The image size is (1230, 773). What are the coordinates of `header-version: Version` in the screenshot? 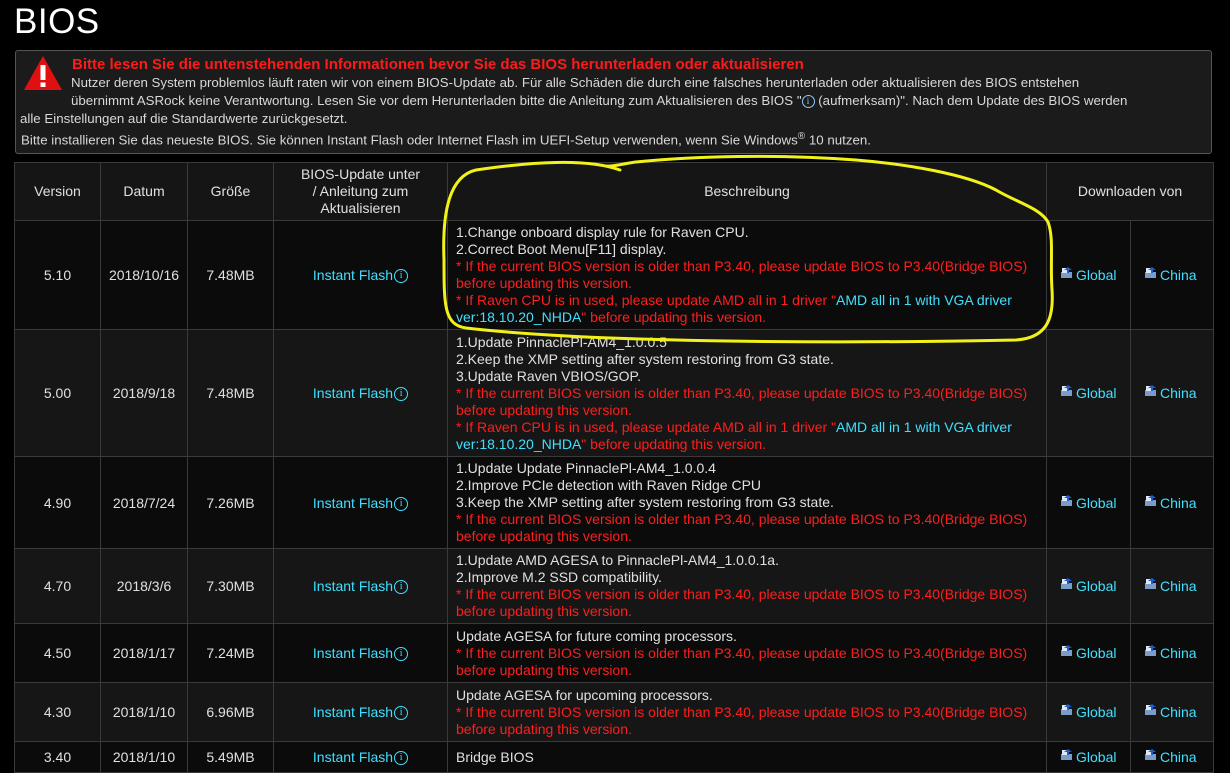 It's located at (57, 191).